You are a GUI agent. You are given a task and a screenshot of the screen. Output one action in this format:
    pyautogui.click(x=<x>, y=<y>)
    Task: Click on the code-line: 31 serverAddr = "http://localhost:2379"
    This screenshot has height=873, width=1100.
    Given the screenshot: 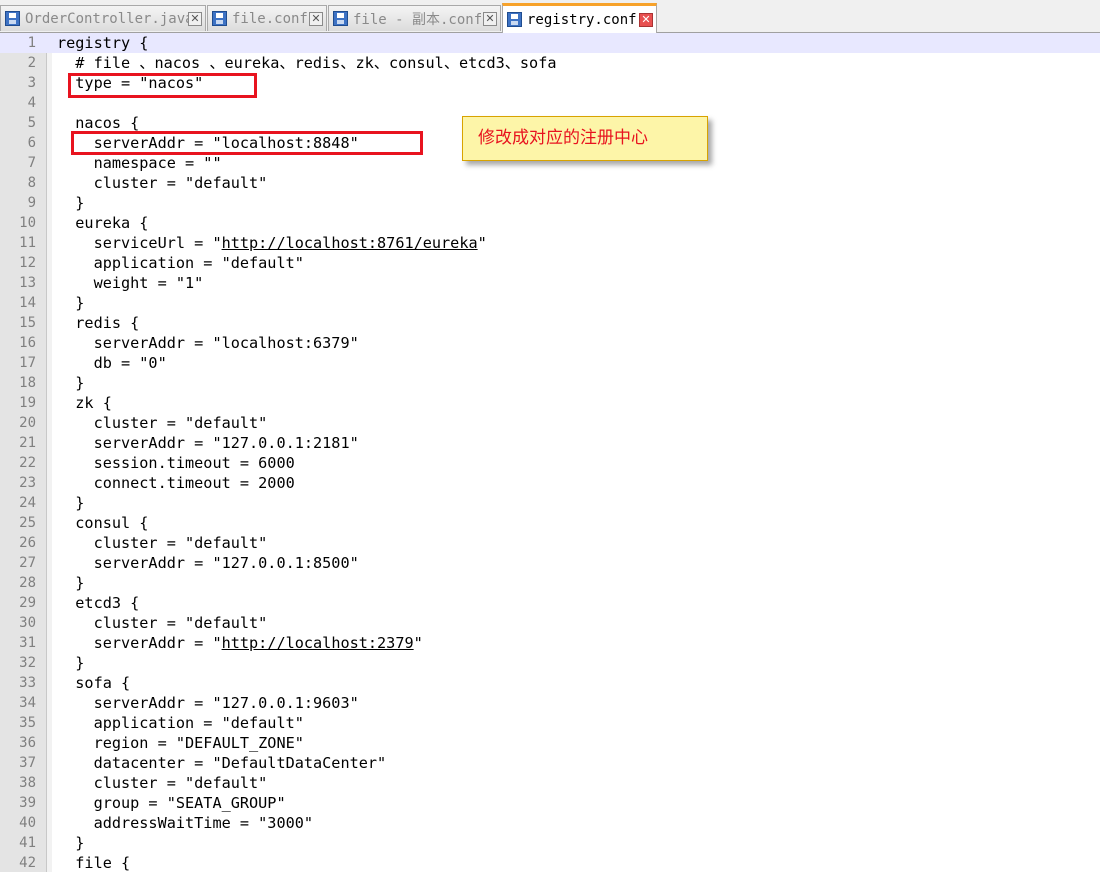 What is the action you would take?
    pyautogui.click(x=550, y=643)
    